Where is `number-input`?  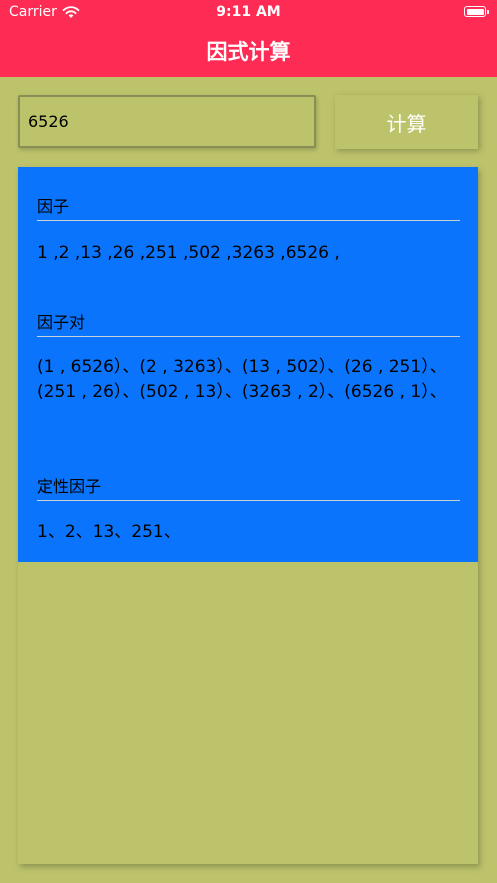 number-input is located at coordinates (167, 121).